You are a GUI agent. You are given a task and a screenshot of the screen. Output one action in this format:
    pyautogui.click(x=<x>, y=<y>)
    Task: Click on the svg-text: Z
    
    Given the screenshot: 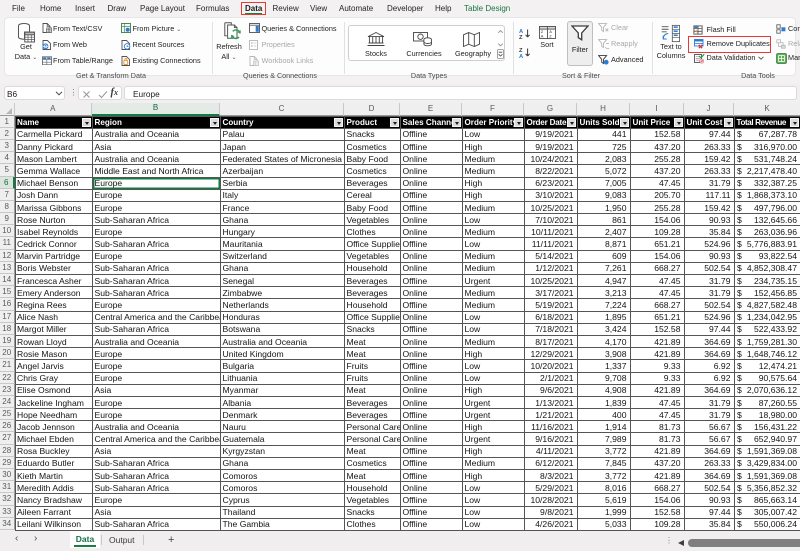 What is the action you would take?
    pyautogui.click(x=521, y=36)
    